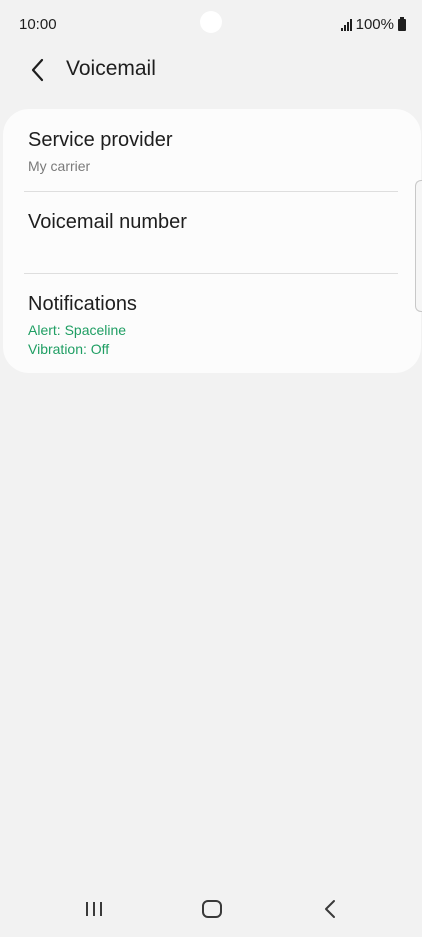 The height and width of the screenshot is (937, 422). What do you see at coordinates (77, 330) in the screenshot?
I see `notifications-alert: Alert: Spaceline` at bounding box center [77, 330].